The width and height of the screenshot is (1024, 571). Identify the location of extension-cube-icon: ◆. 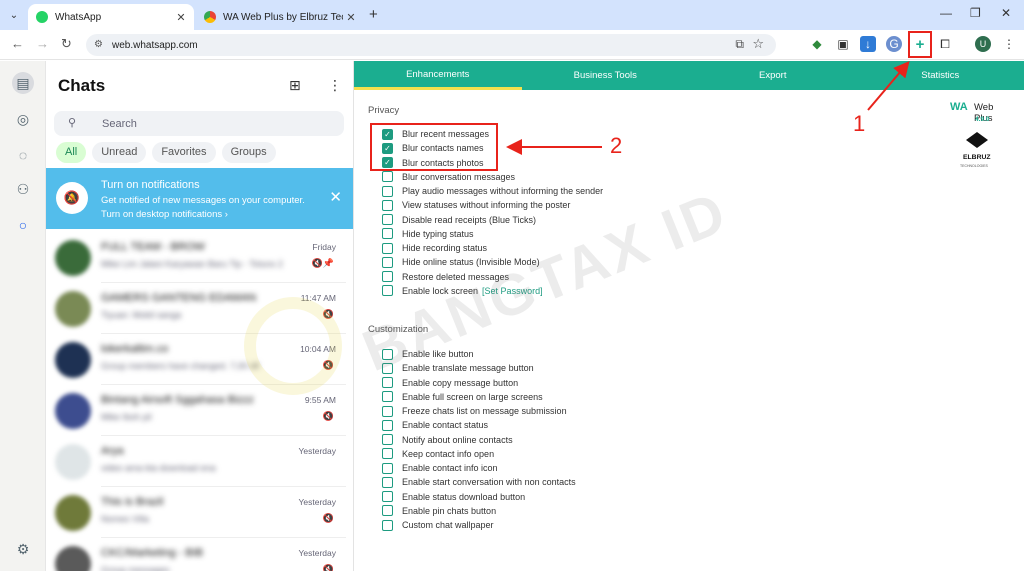
(817, 44).